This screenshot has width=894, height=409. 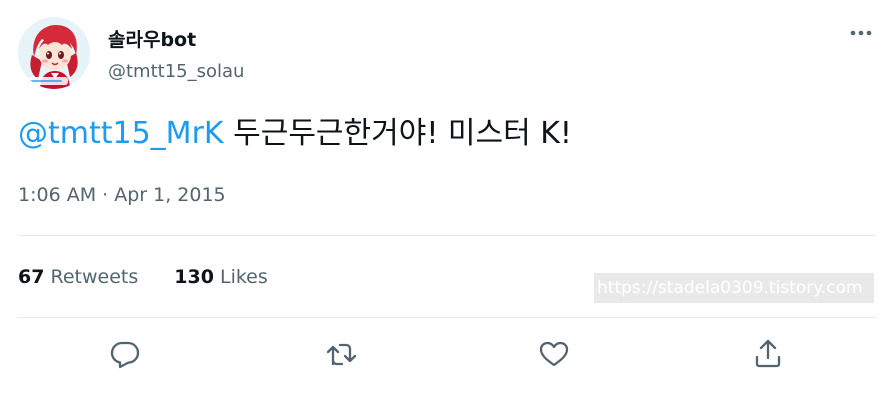 I want to click on reply-icon, so click(x=125, y=355).